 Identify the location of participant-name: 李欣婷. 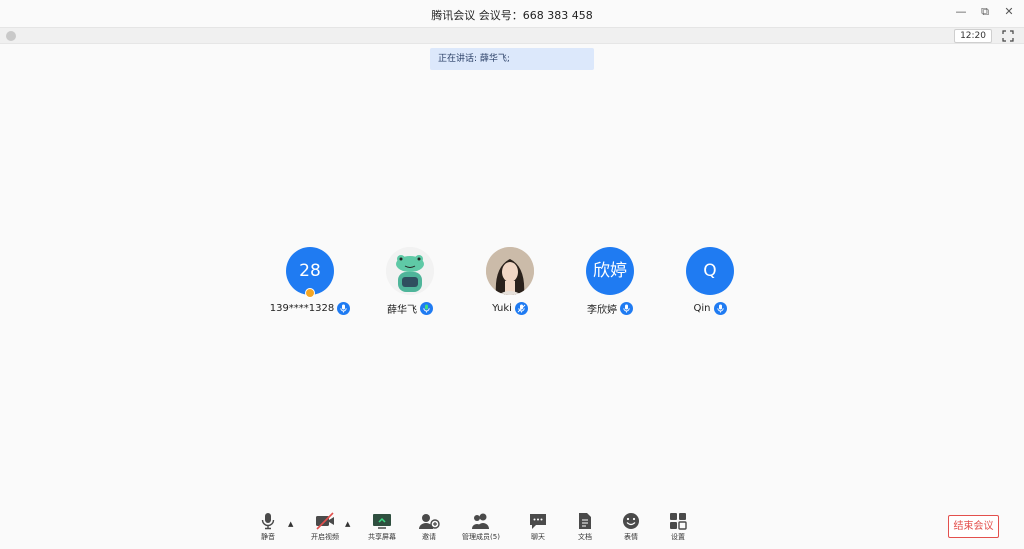
(602, 310).